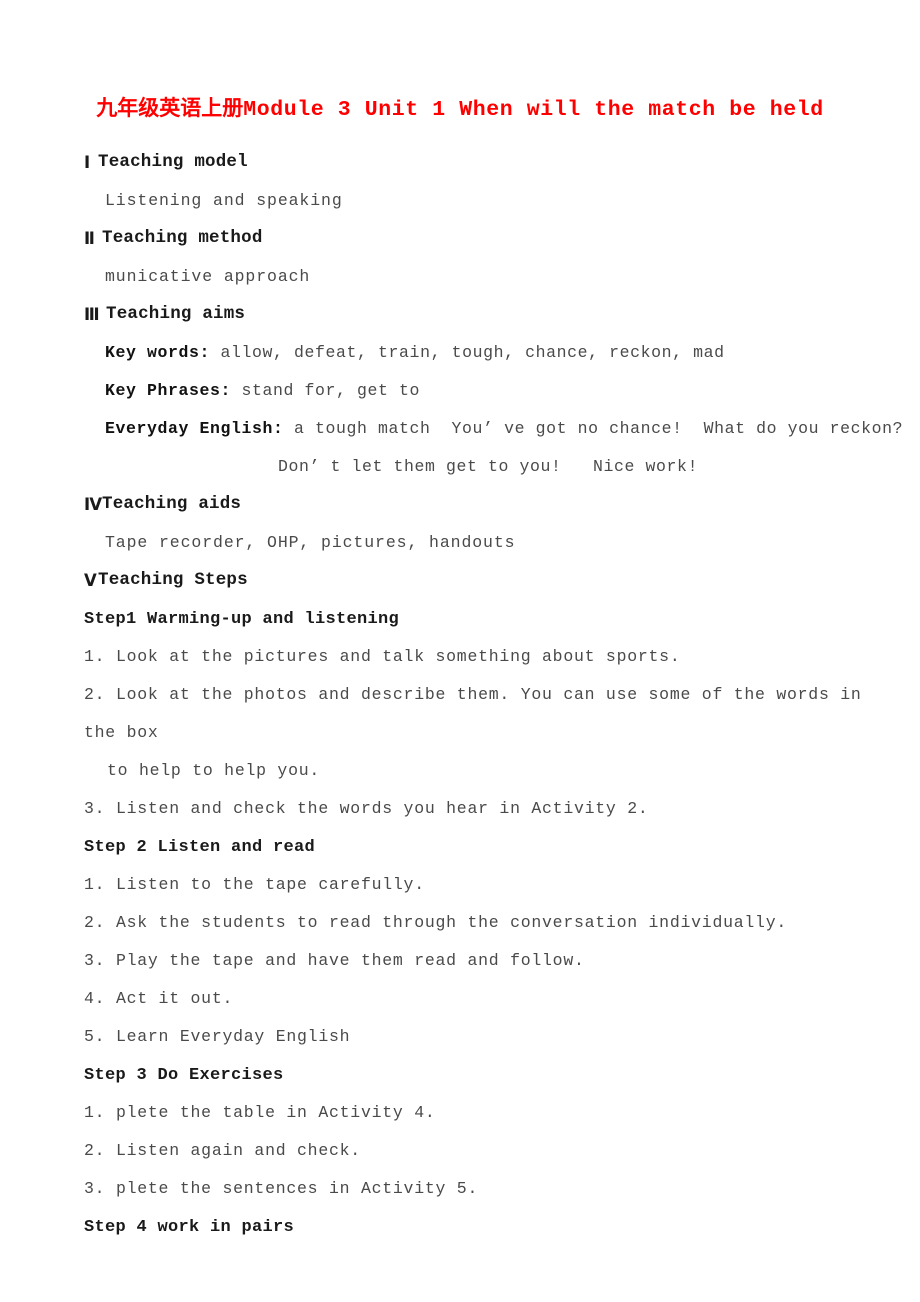  Describe the element at coordinates (93, 504) in the screenshot. I see `roman-numeral-4: Ⅳ` at that location.